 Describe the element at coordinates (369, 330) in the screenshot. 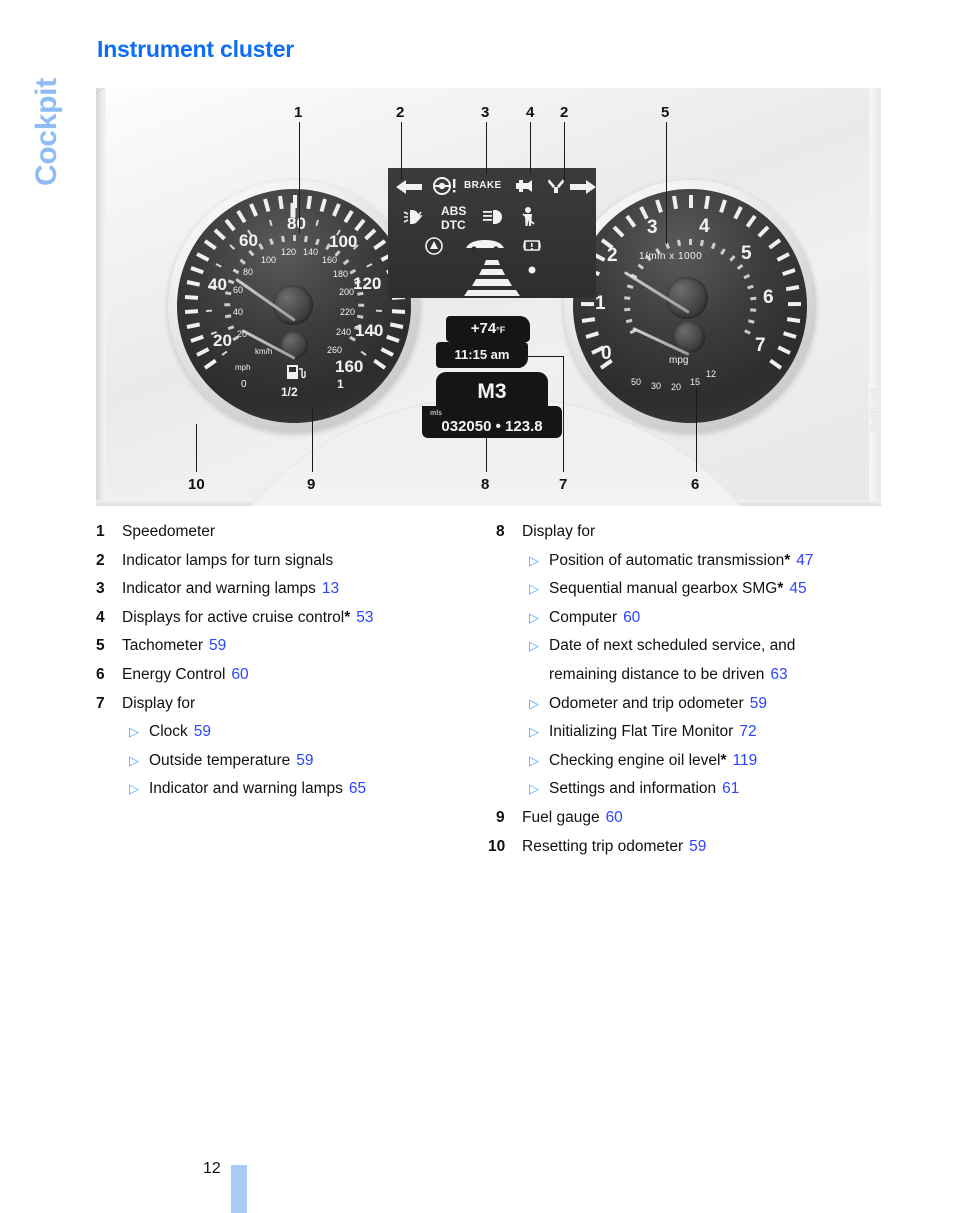

I see `speed-label-140: 140` at that location.